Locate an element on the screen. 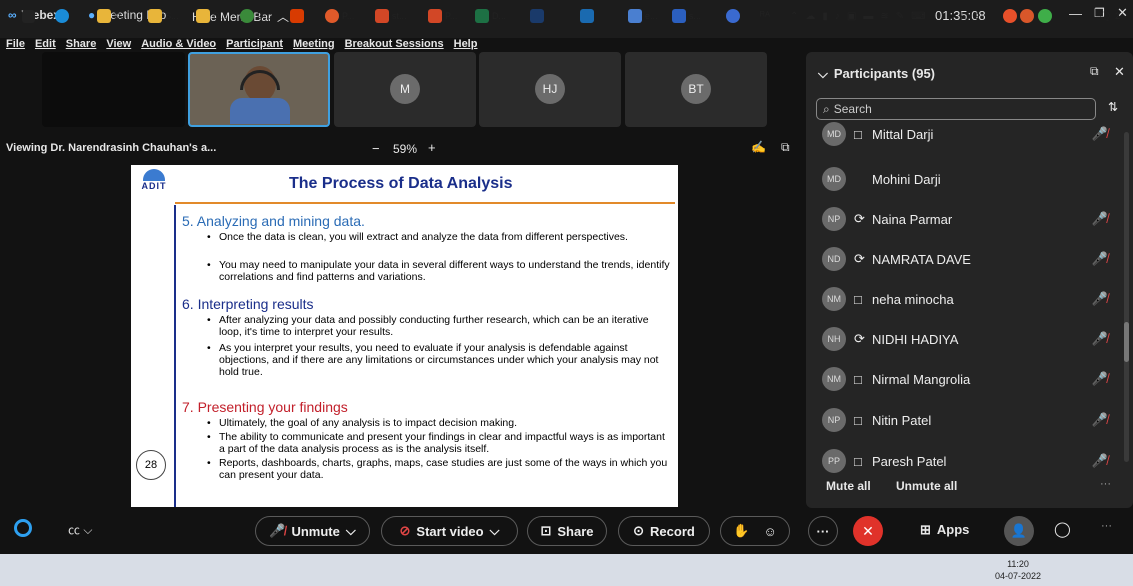 The image size is (1133, 586). participant-row: NM □ Nirmal Mangrolia 🎤̸ is located at coordinates (972, 379).